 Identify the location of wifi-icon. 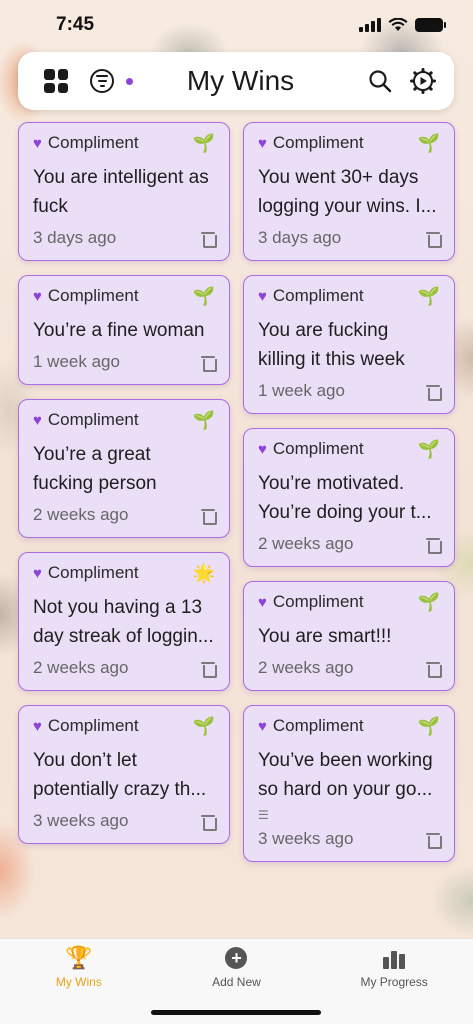
(398, 24).